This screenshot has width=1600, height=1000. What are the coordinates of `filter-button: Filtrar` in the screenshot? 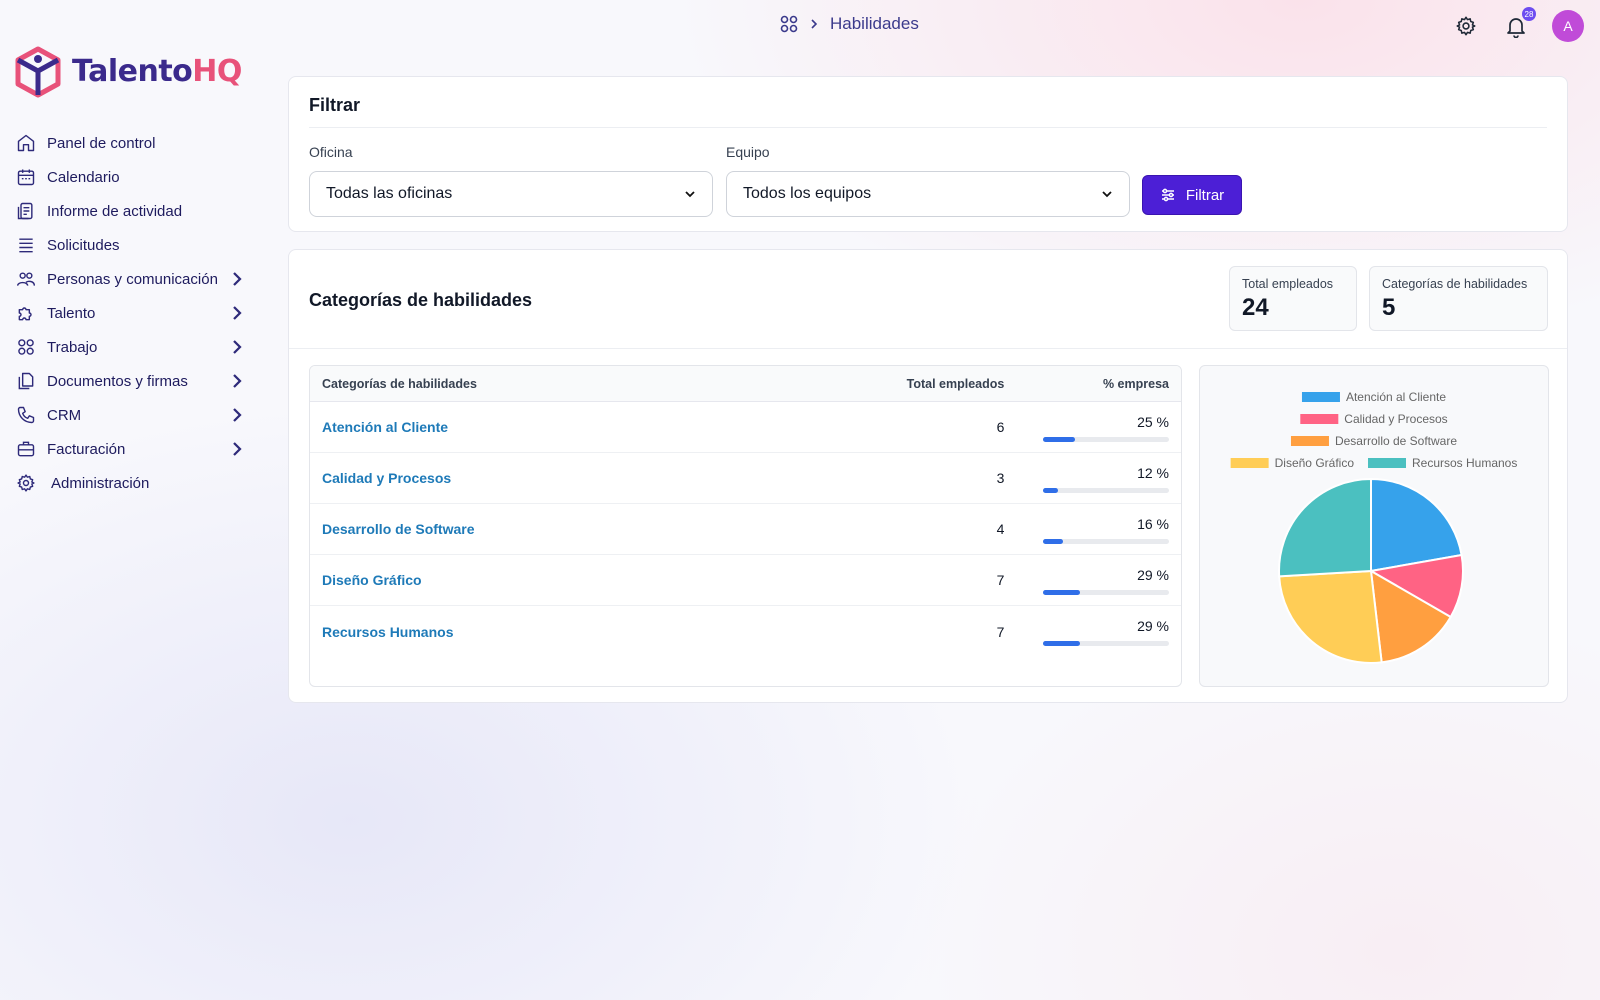 It's located at (1192, 195).